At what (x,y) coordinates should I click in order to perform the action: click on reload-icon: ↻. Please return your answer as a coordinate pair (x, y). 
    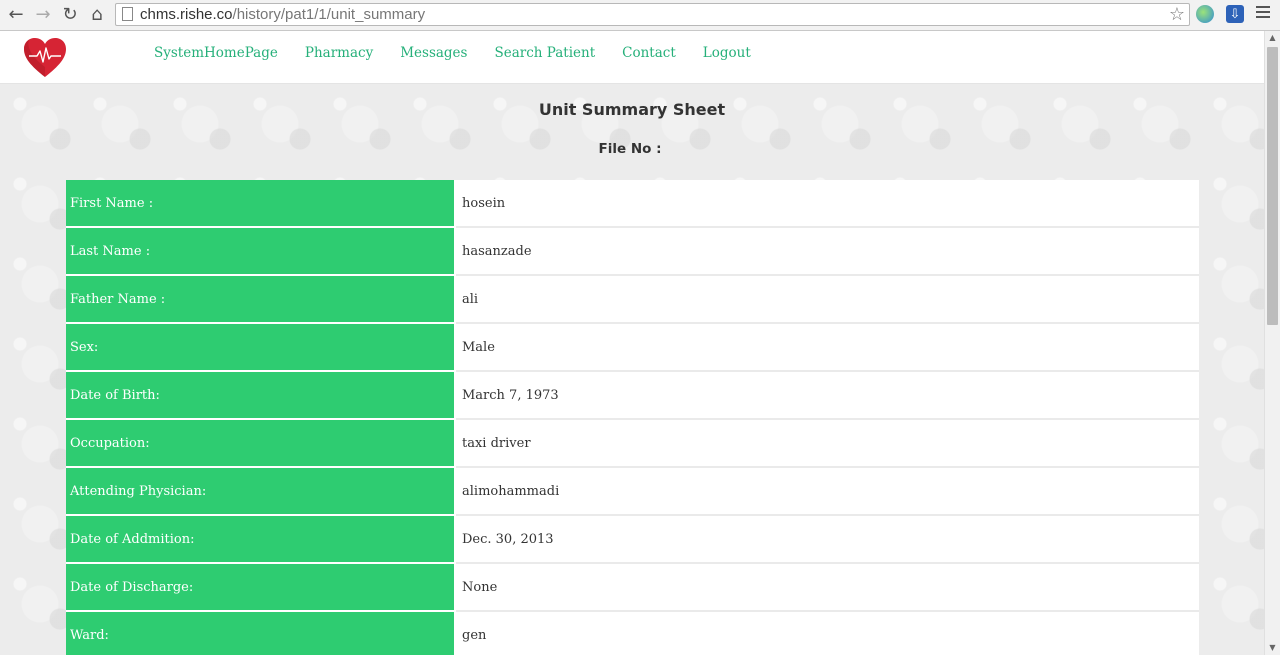
    Looking at the image, I should click on (70, 15).